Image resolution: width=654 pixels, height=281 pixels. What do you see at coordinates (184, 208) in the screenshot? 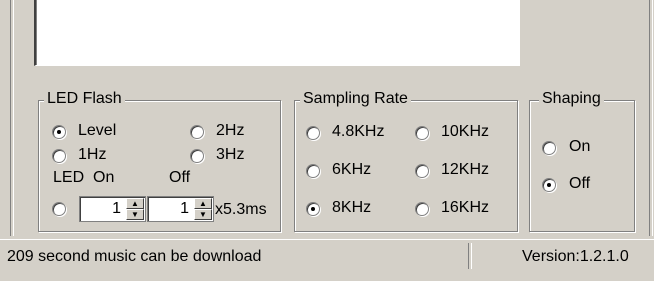
I see `led-off-value: 1` at bounding box center [184, 208].